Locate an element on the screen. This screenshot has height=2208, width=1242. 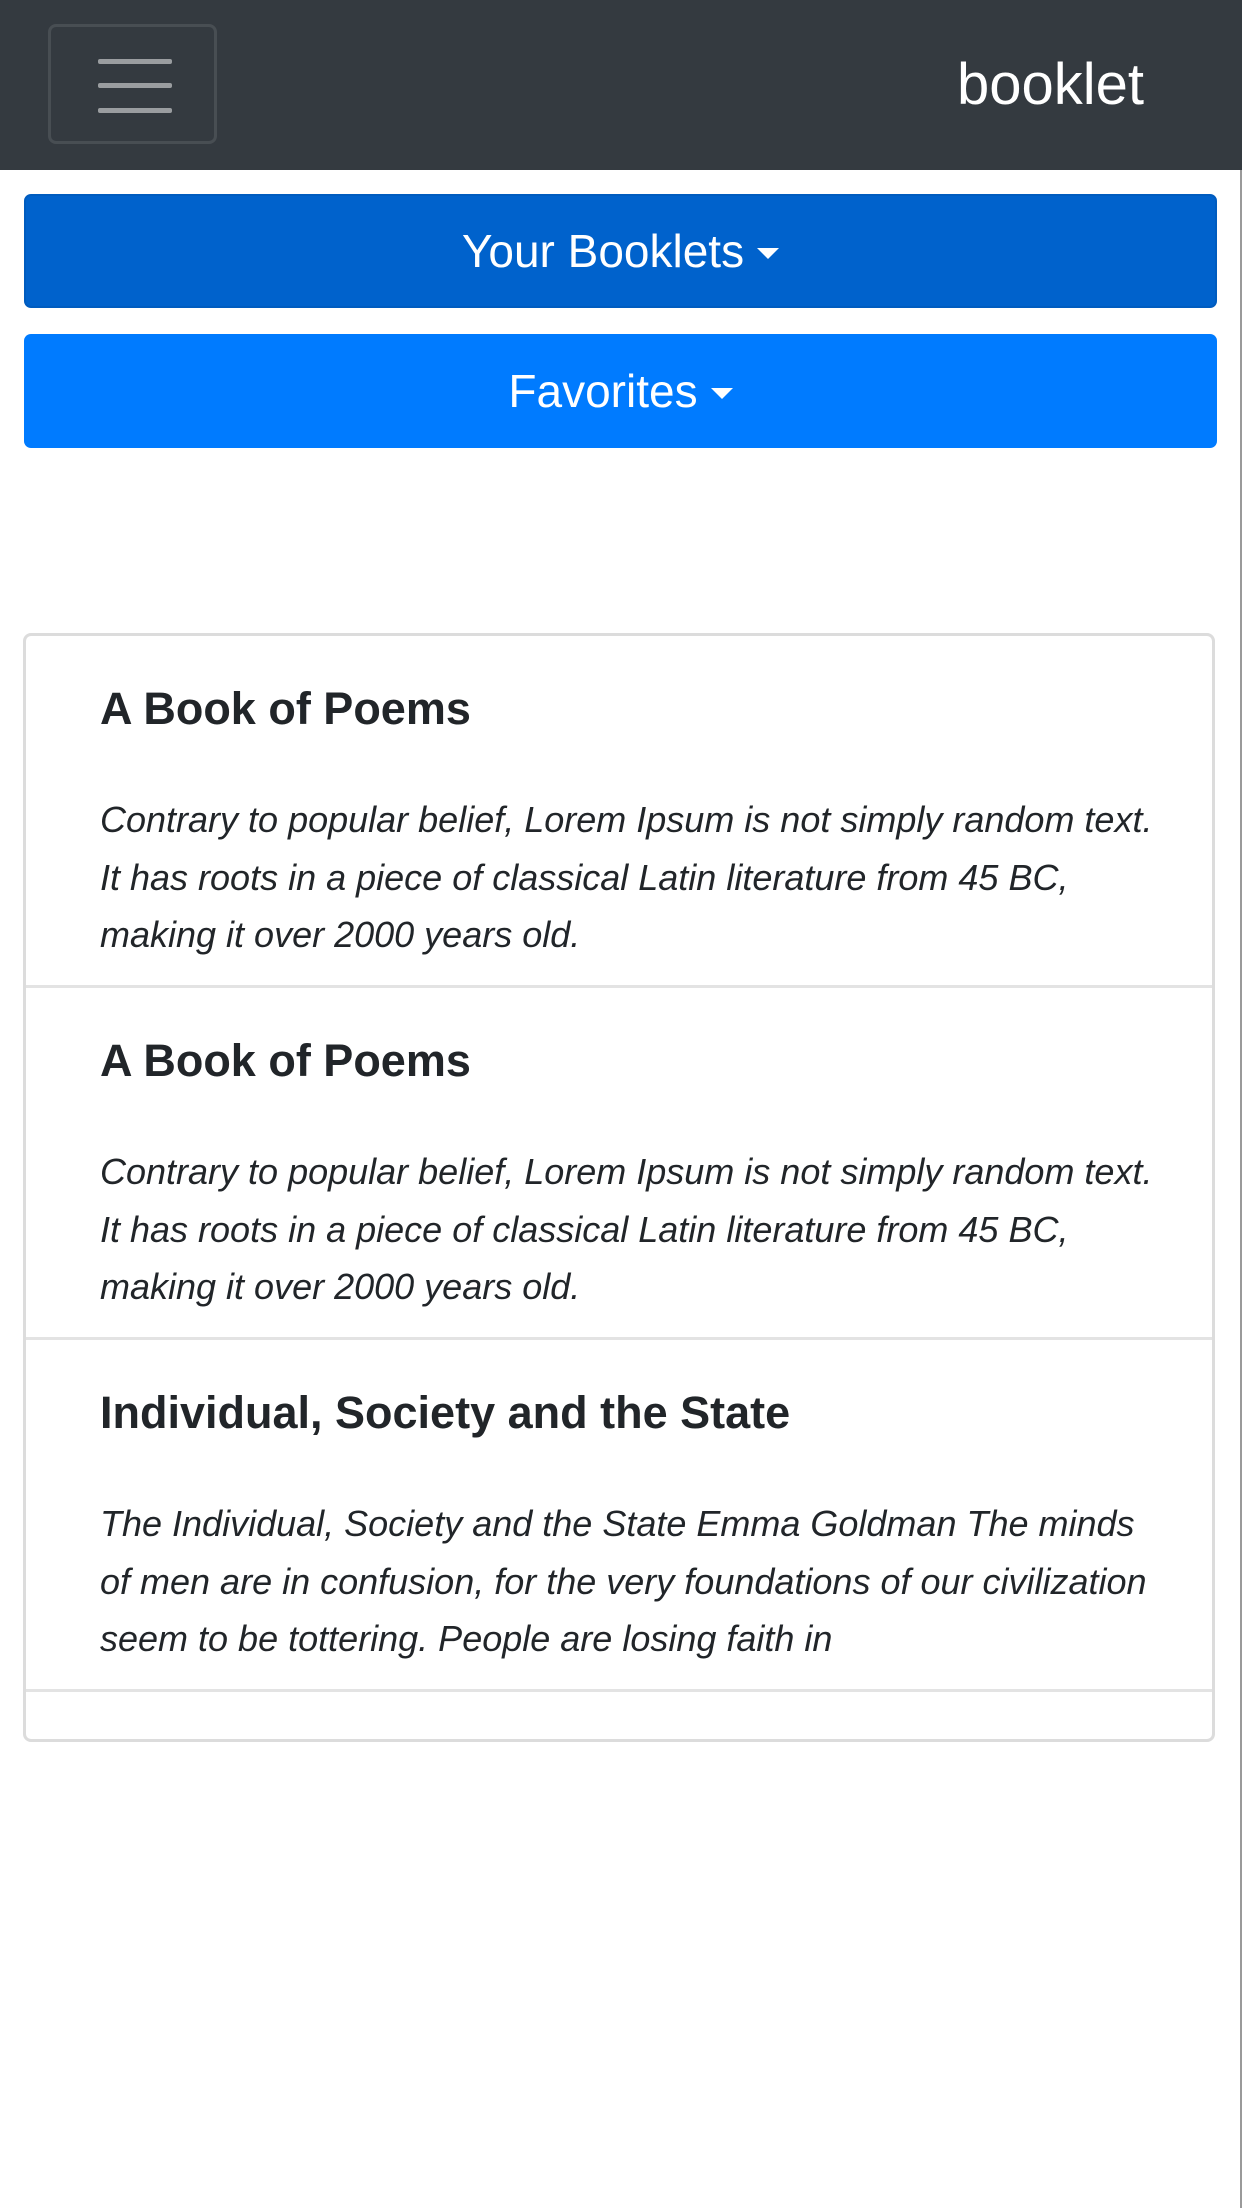
navbar-toggle-button is located at coordinates (132, 84).